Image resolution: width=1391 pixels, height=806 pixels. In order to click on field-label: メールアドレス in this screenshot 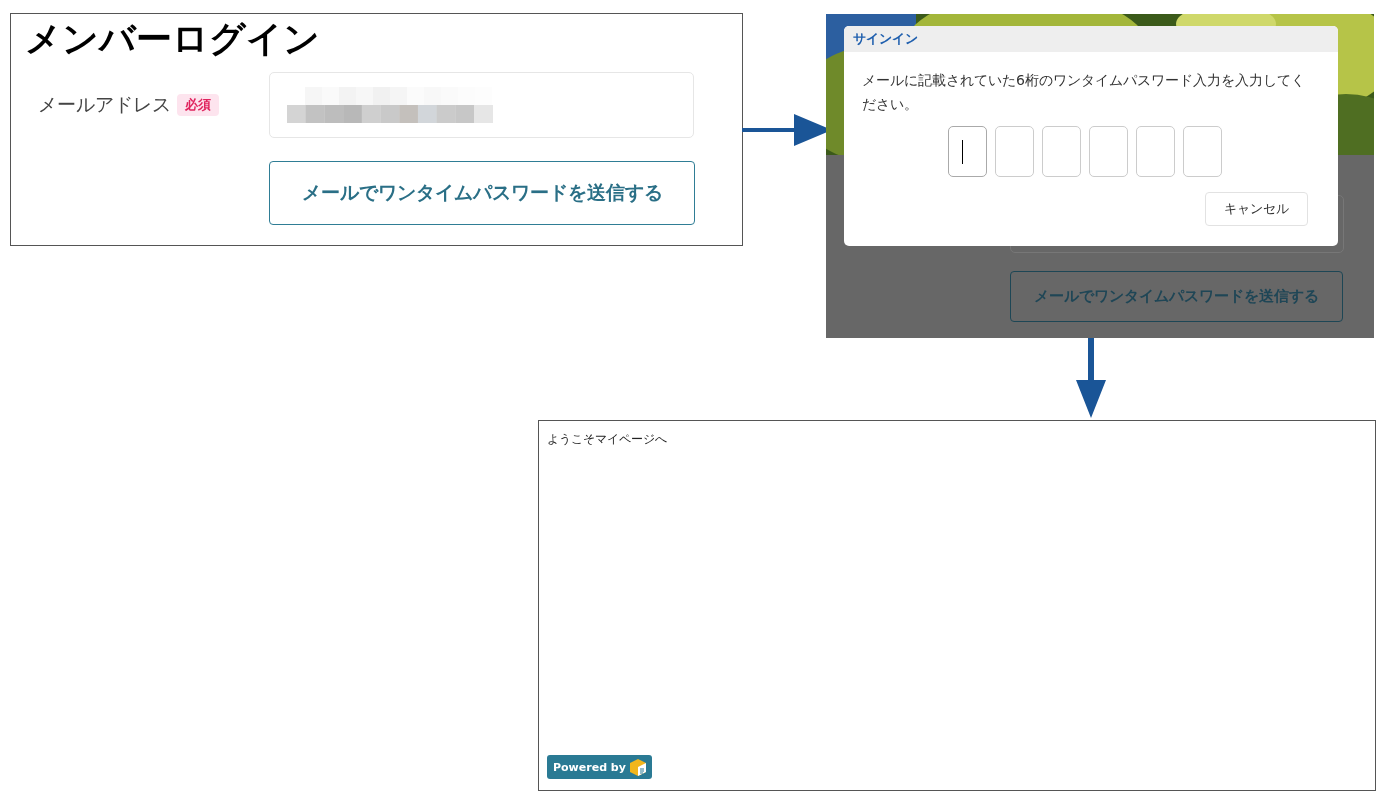, I will do `click(104, 104)`.